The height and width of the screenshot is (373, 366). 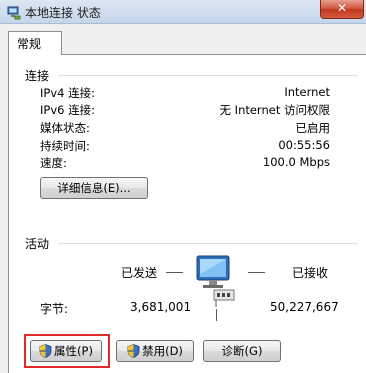 What do you see at coordinates (208, 75) in the screenshot?
I see `connection-divider` at bounding box center [208, 75].